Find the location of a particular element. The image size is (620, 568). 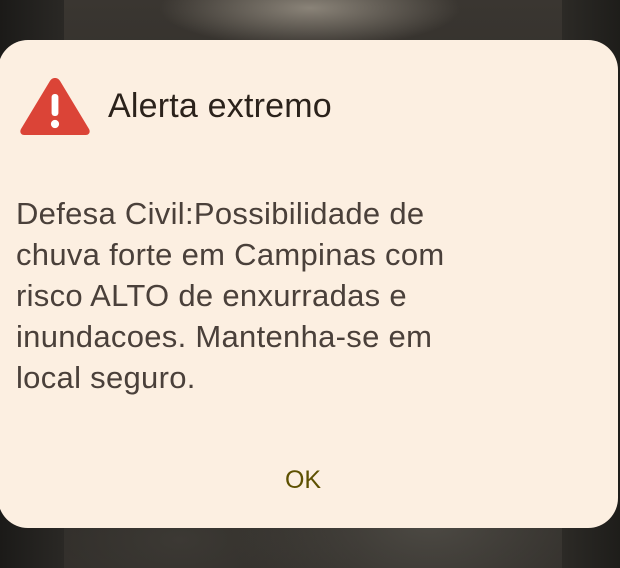

alert-header: Alerta extremo is located at coordinates (175, 106).